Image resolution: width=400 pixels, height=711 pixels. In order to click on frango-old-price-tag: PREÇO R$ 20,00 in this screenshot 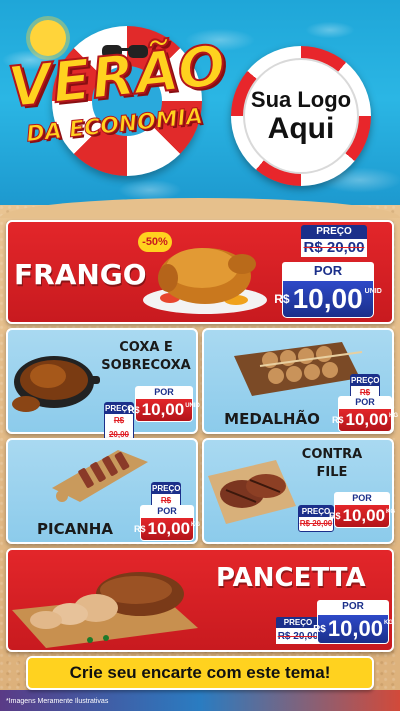, I will do `click(334, 241)`.